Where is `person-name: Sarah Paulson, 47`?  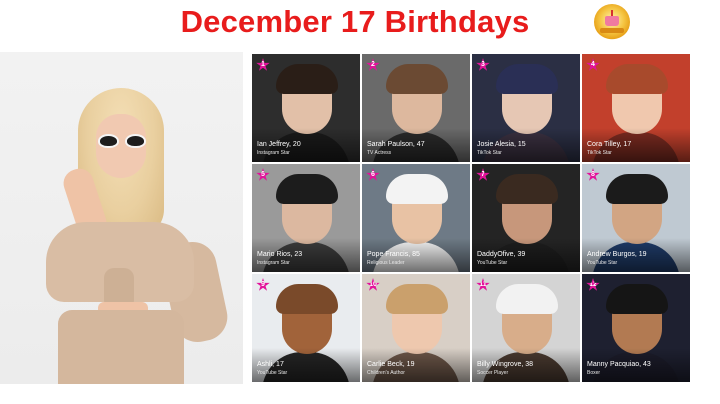 person-name: Sarah Paulson, 47 is located at coordinates (396, 144).